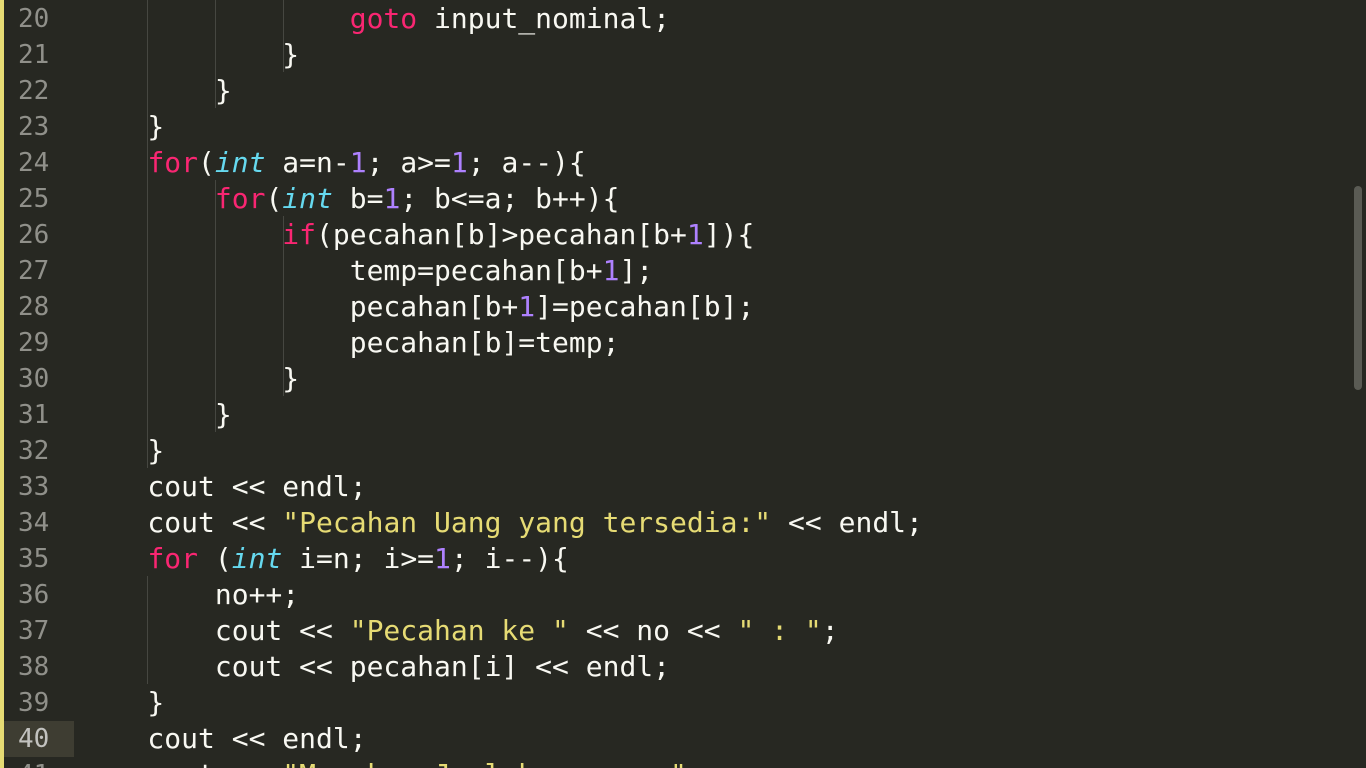  What do you see at coordinates (417, 235) in the screenshot?
I see `code-line: if(pecahan[b]>pecahan[b+1]){` at bounding box center [417, 235].